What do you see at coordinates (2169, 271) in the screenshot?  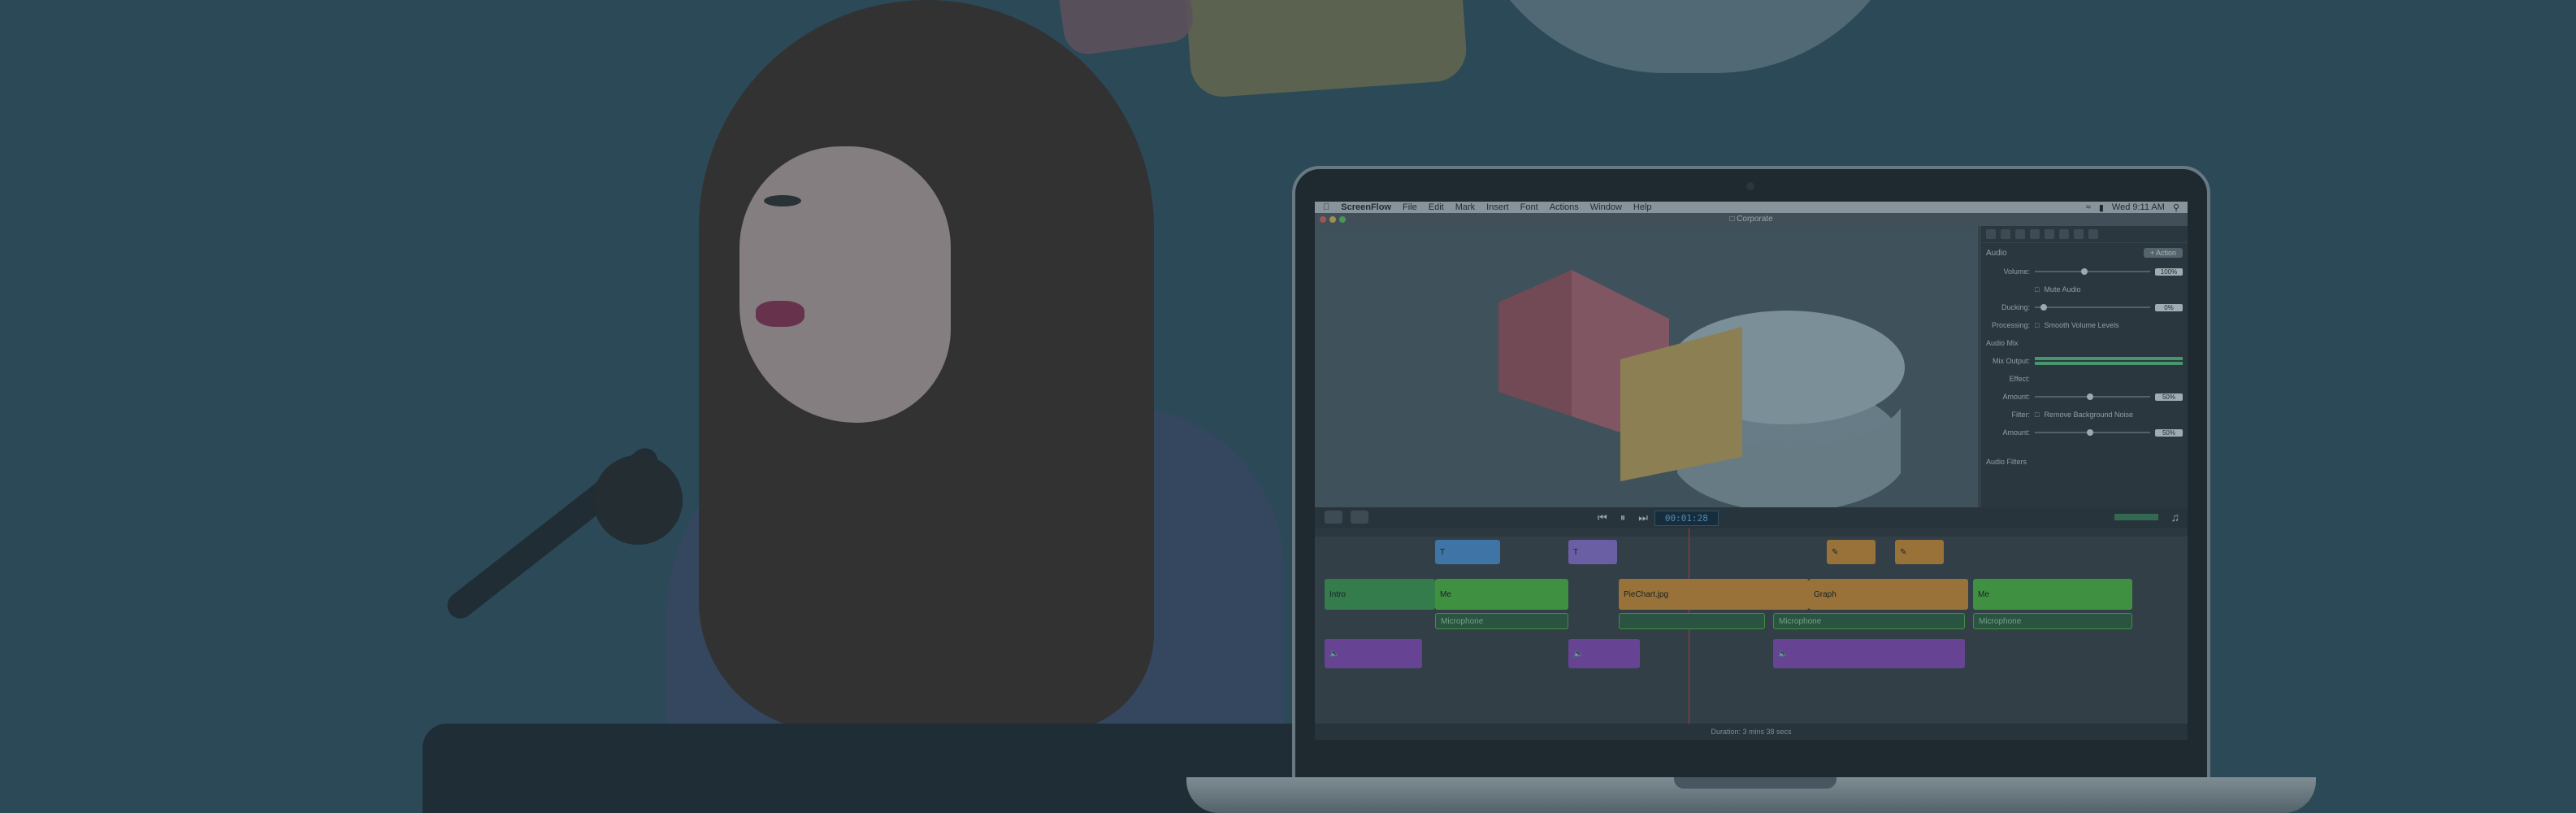 I see `volume-value: 100%` at bounding box center [2169, 271].